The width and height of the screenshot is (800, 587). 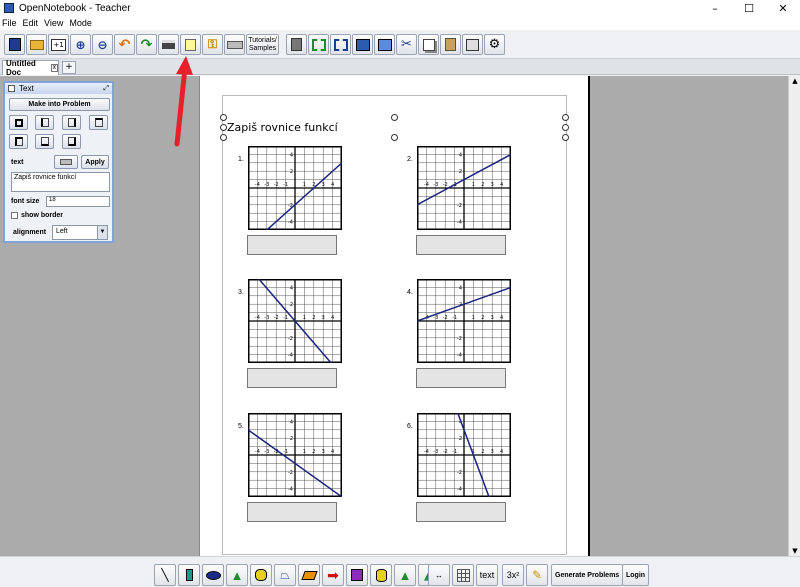 I want to click on bring-front-button, so click(x=362, y=44).